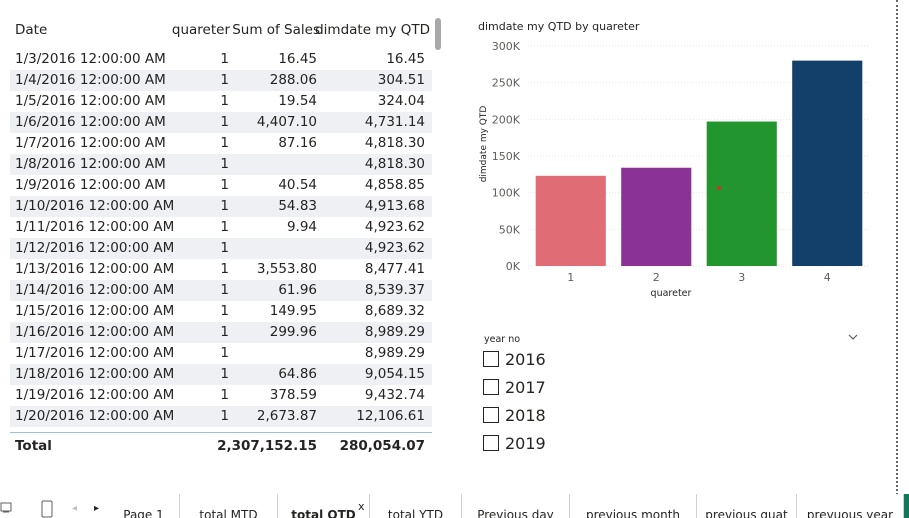 This screenshot has height=518, width=909. I want to click on accent-edge, so click(906, 506).